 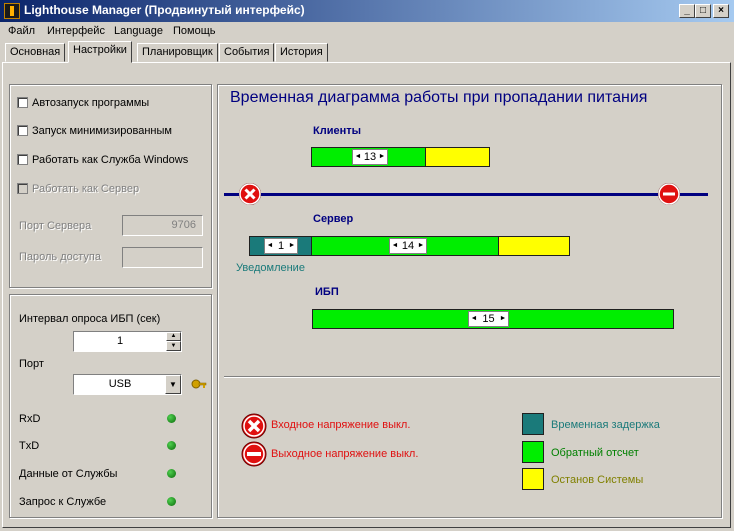 What do you see at coordinates (270, 268) in the screenshot?
I see `notification-label: Уведомление` at bounding box center [270, 268].